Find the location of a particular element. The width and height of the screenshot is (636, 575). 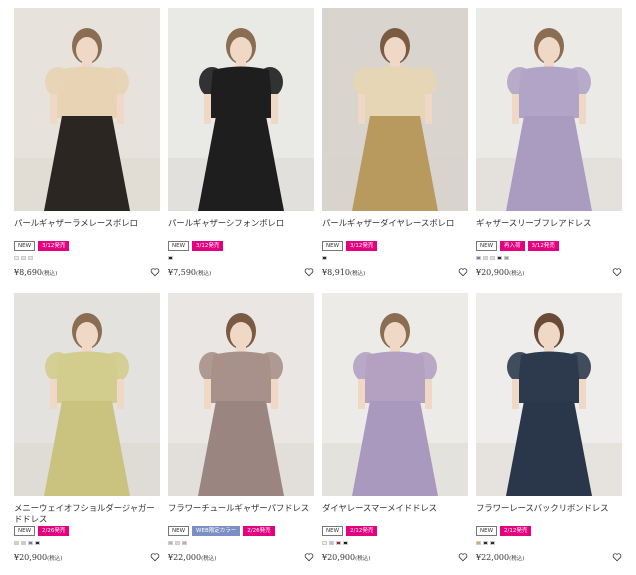

product-name: パールギャザーシフォンボレロ is located at coordinates (241, 230).